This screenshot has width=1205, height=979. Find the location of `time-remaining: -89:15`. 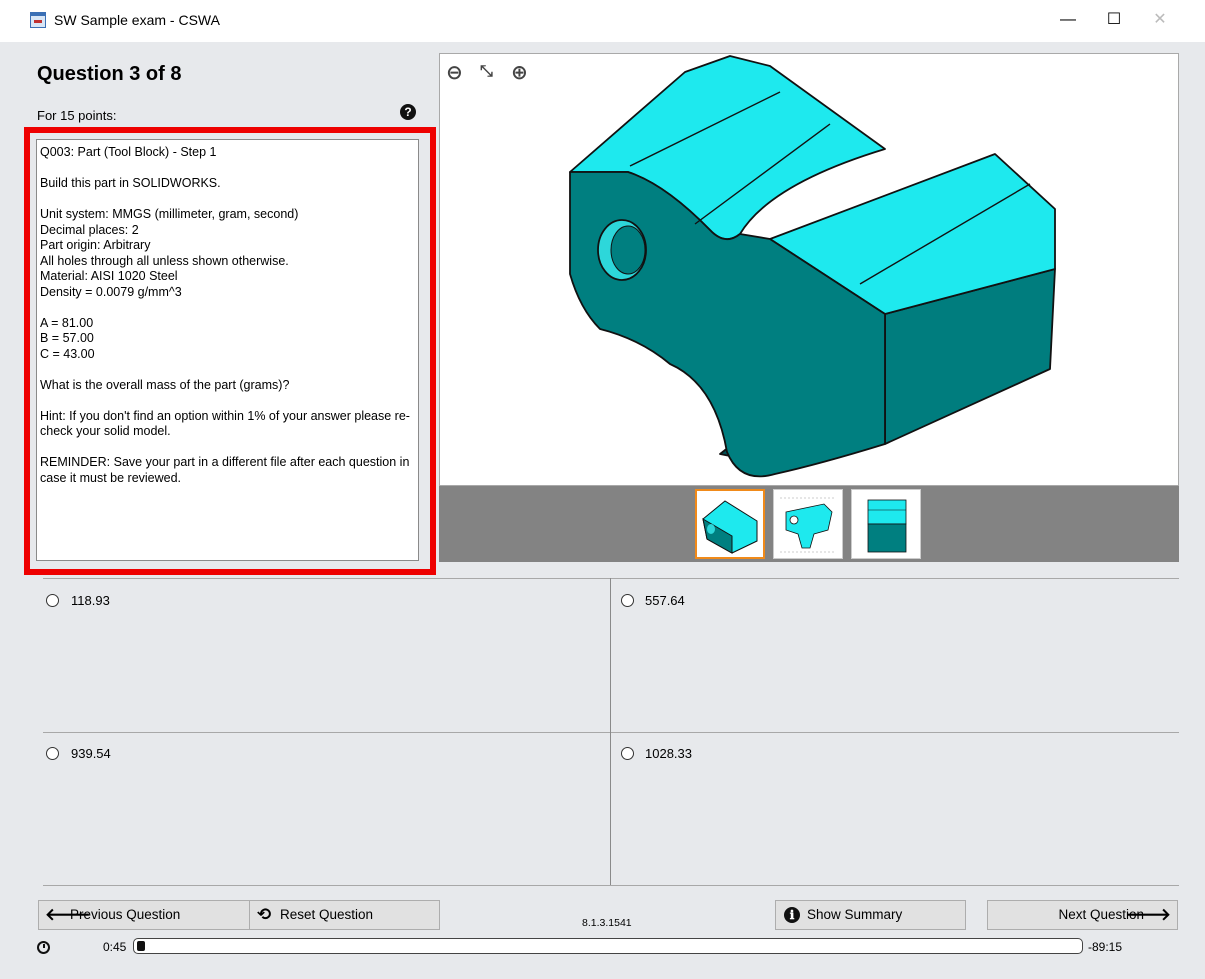

time-remaining: -89:15 is located at coordinates (1105, 947).